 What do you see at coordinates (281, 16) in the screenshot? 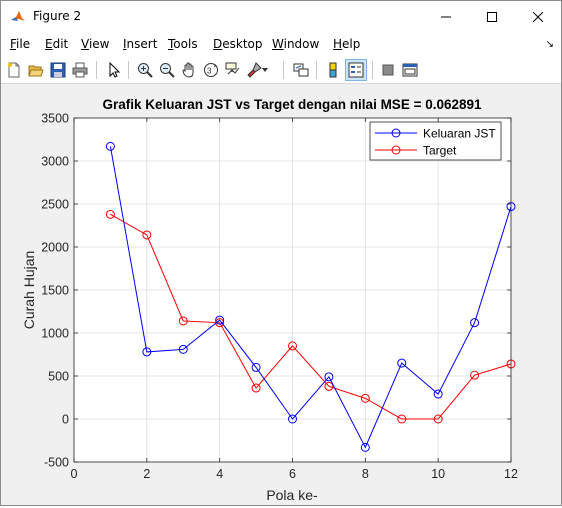
I see `title-bar: Figure 2` at bounding box center [281, 16].